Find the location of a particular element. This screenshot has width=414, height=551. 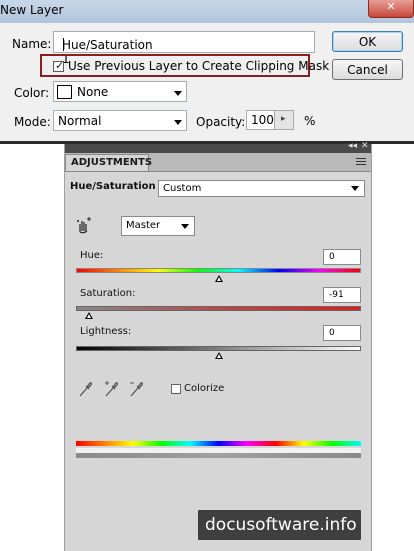

checkmark-icon: ✓ is located at coordinates (60, 65).